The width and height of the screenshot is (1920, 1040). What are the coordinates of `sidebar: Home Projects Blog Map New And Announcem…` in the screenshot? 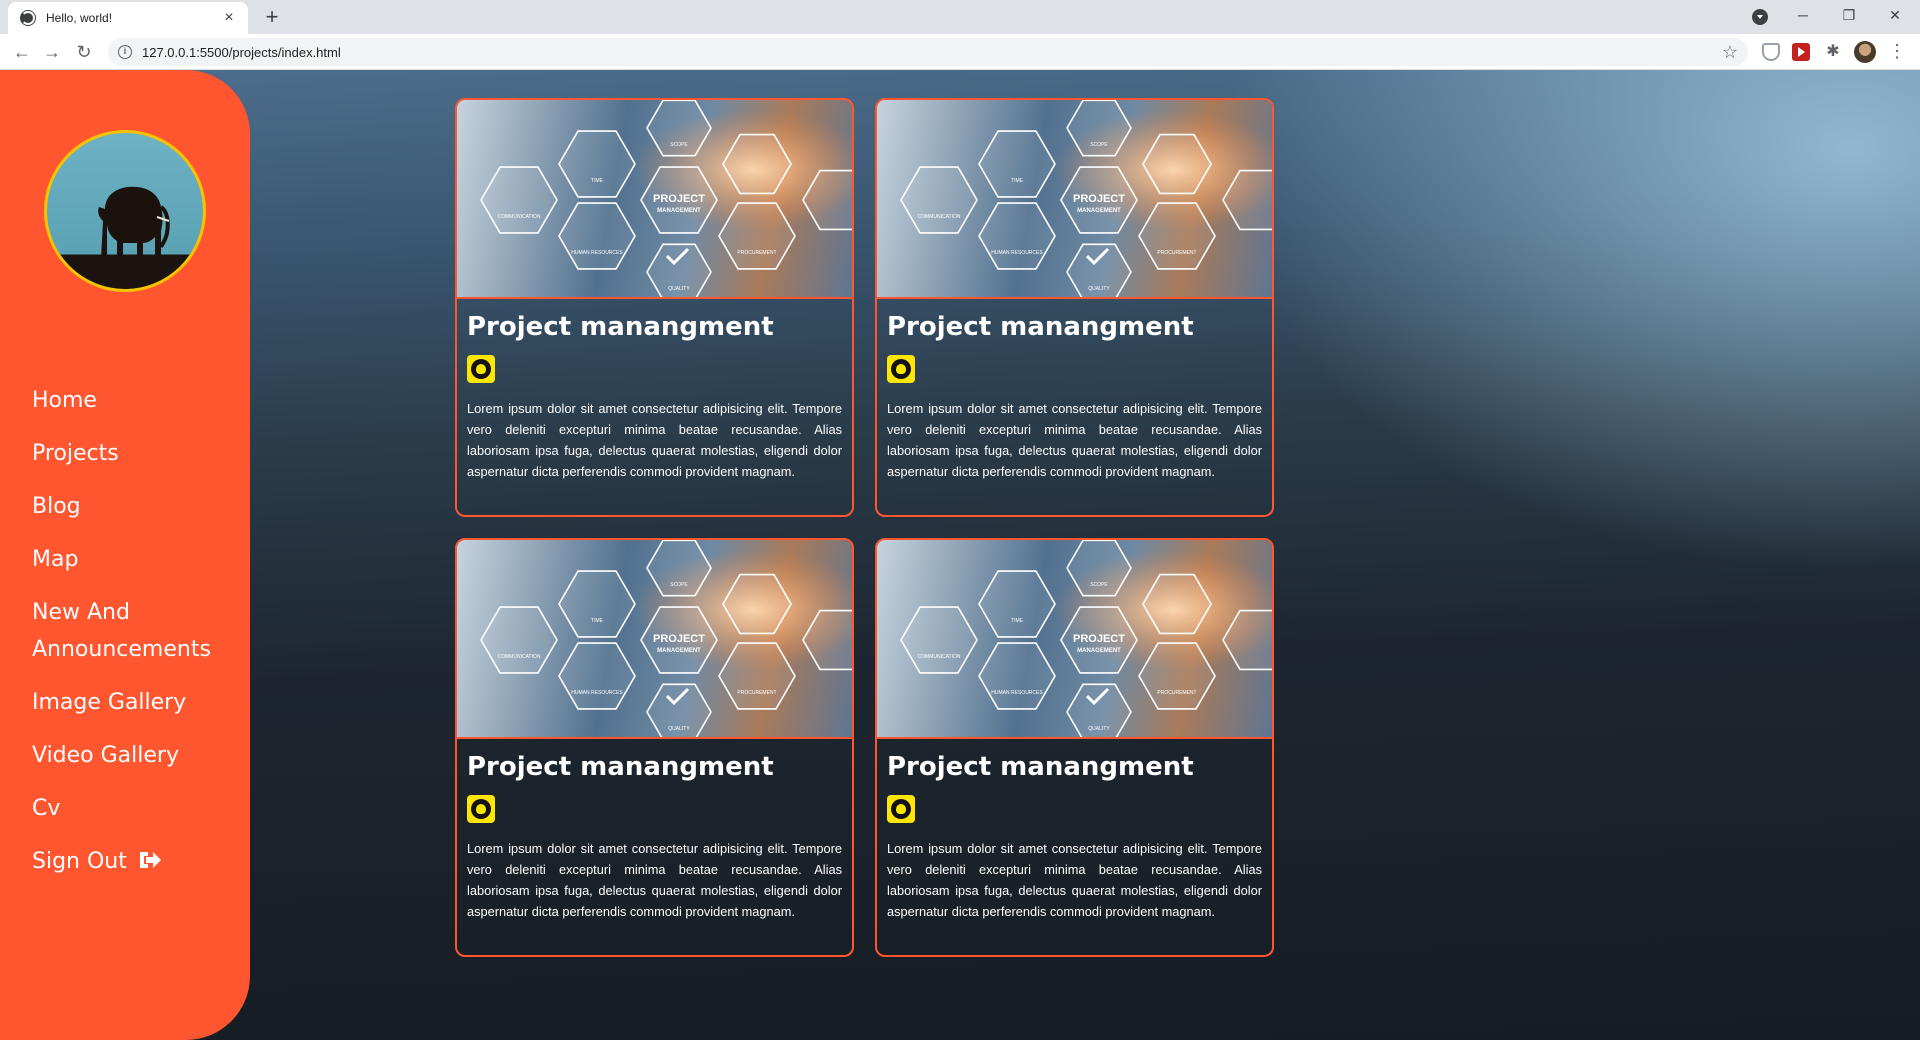 It's located at (125, 555).